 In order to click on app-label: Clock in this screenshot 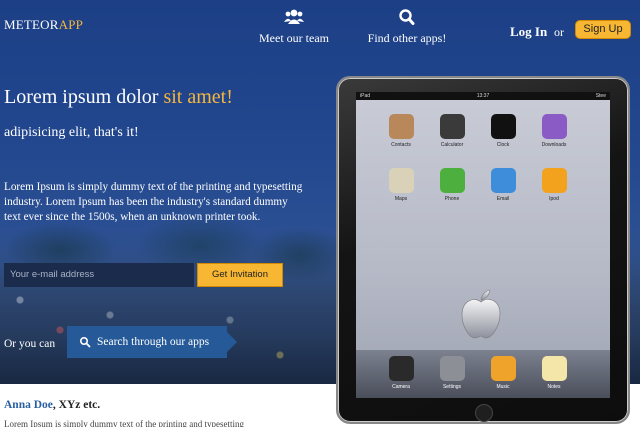, I will do `click(503, 145)`.